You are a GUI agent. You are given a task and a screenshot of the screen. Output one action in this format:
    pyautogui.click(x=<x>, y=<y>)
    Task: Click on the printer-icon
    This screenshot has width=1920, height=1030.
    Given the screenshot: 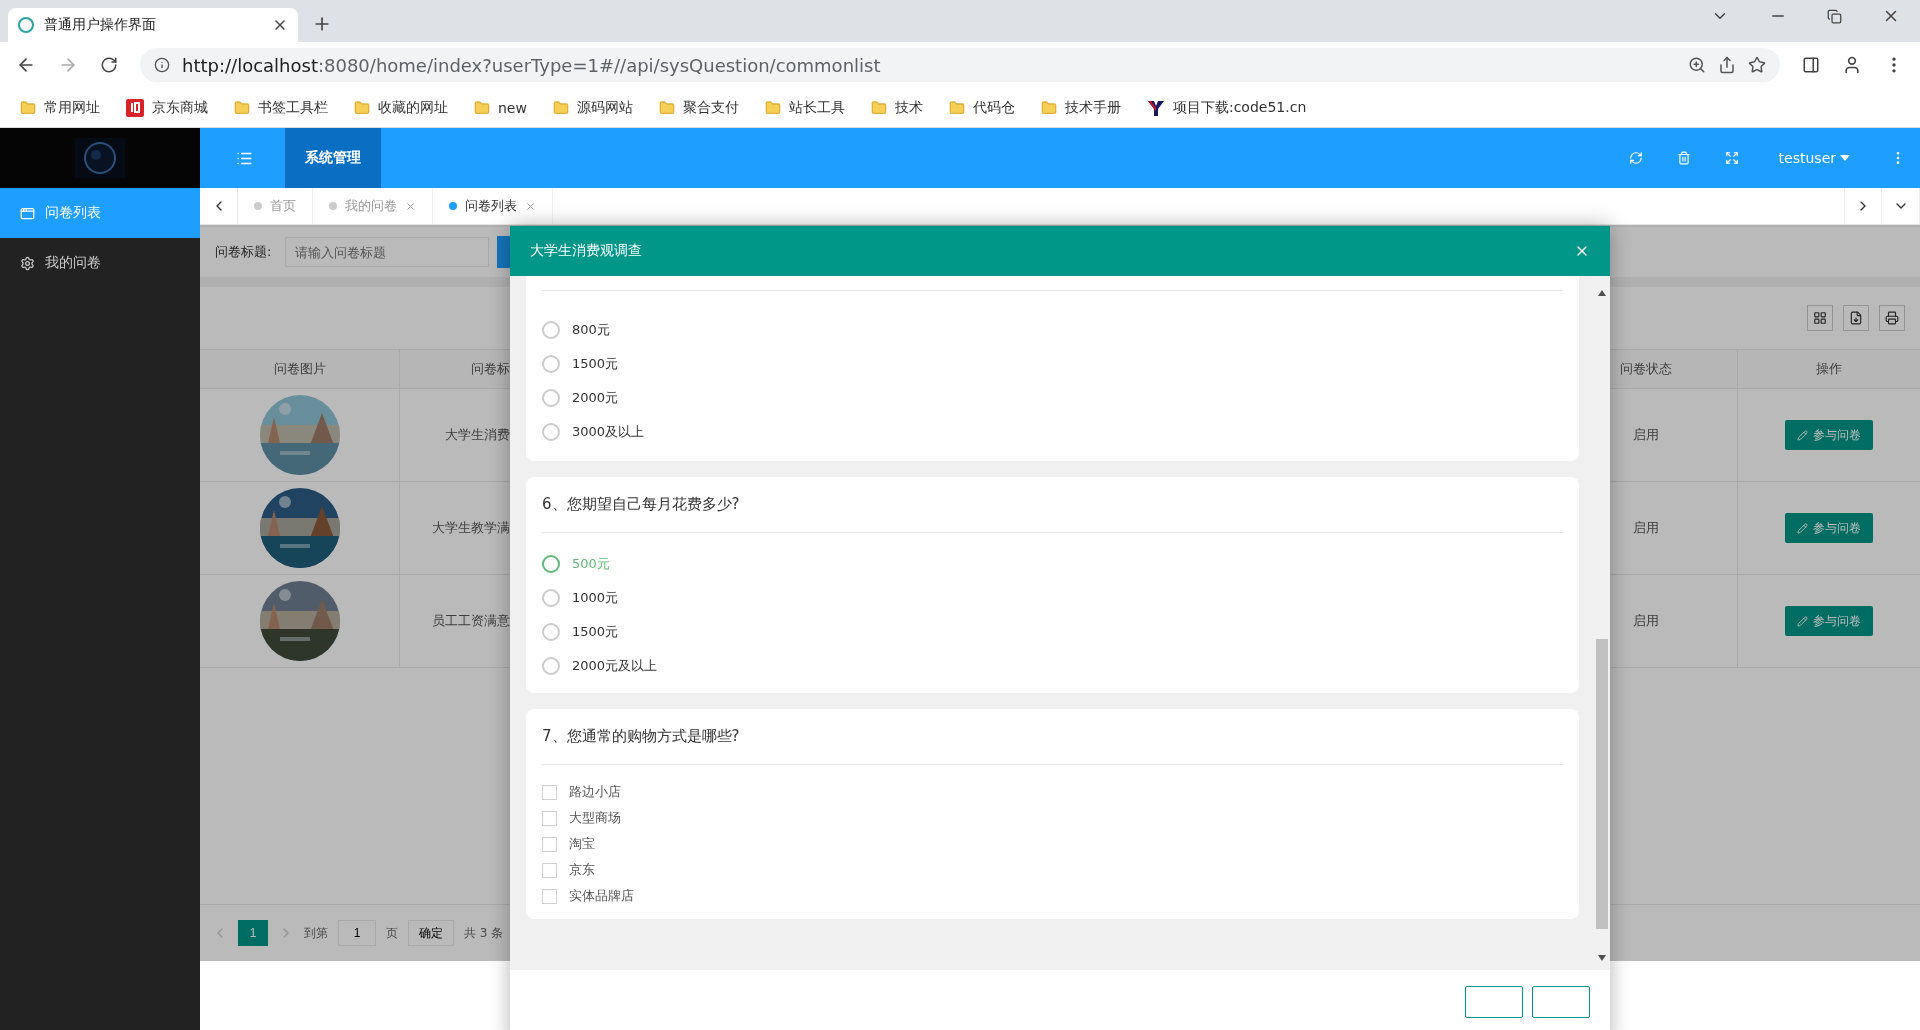 What is the action you would take?
    pyautogui.click(x=1892, y=318)
    